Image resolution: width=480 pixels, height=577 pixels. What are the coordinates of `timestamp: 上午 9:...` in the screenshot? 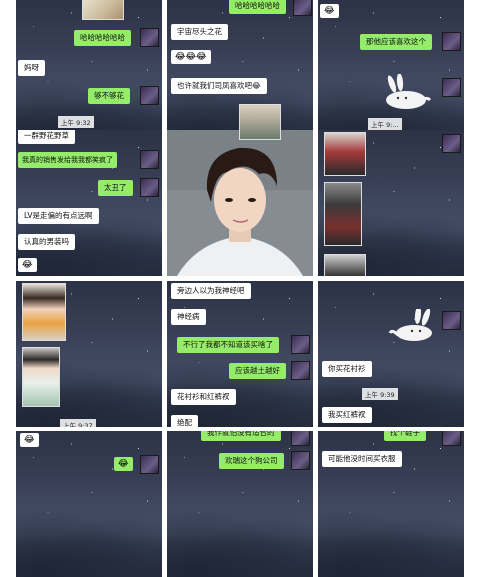 It's located at (385, 124).